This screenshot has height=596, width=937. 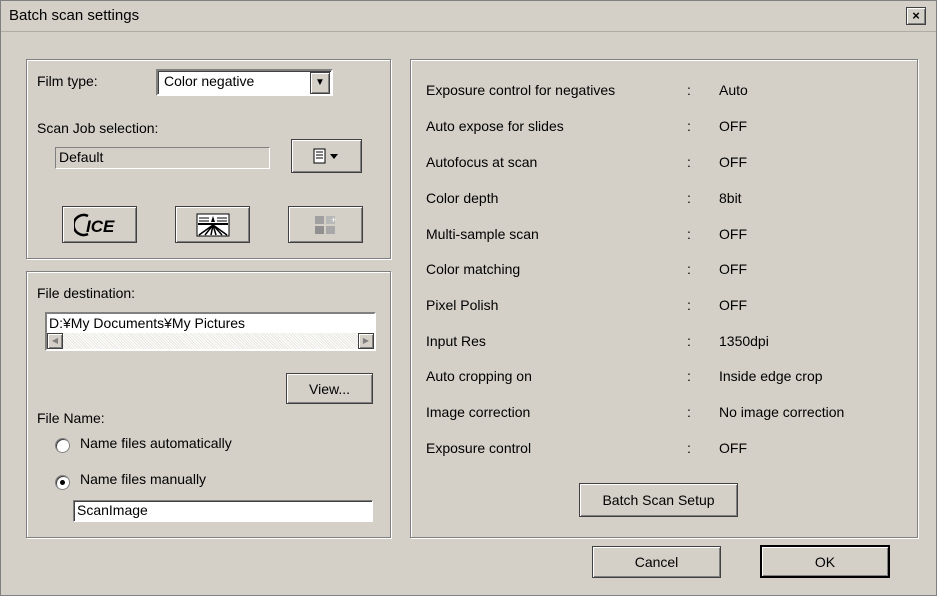 I want to click on job-menu-icon, so click(x=325, y=156).